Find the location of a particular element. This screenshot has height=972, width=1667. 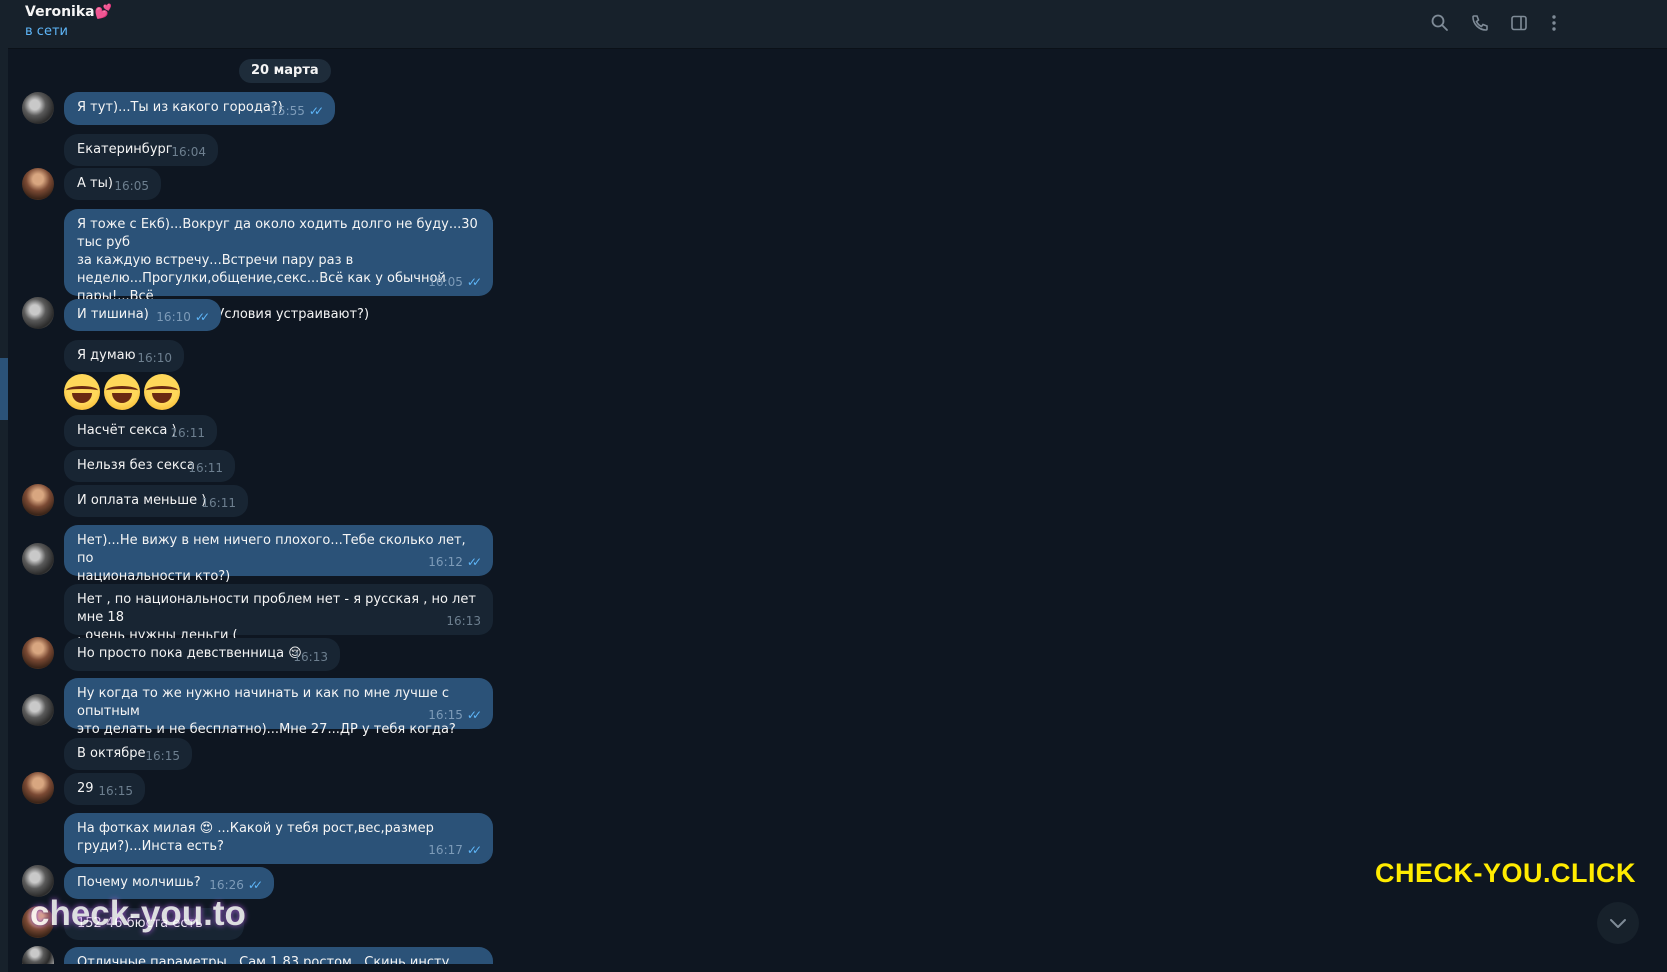

message-bubble-incoming: Но просто пока девственница 😌 16:13 is located at coordinates (202, 654).